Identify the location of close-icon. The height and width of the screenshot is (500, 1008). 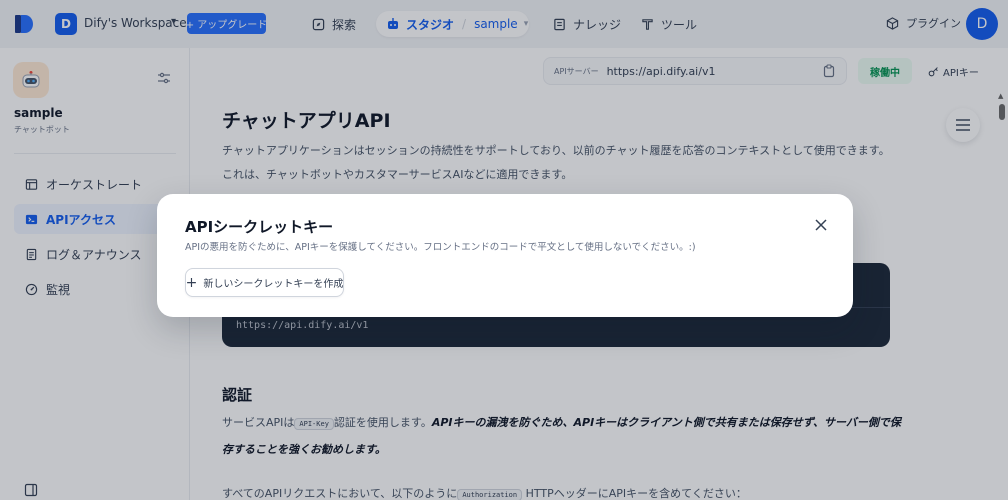
(821, 225).